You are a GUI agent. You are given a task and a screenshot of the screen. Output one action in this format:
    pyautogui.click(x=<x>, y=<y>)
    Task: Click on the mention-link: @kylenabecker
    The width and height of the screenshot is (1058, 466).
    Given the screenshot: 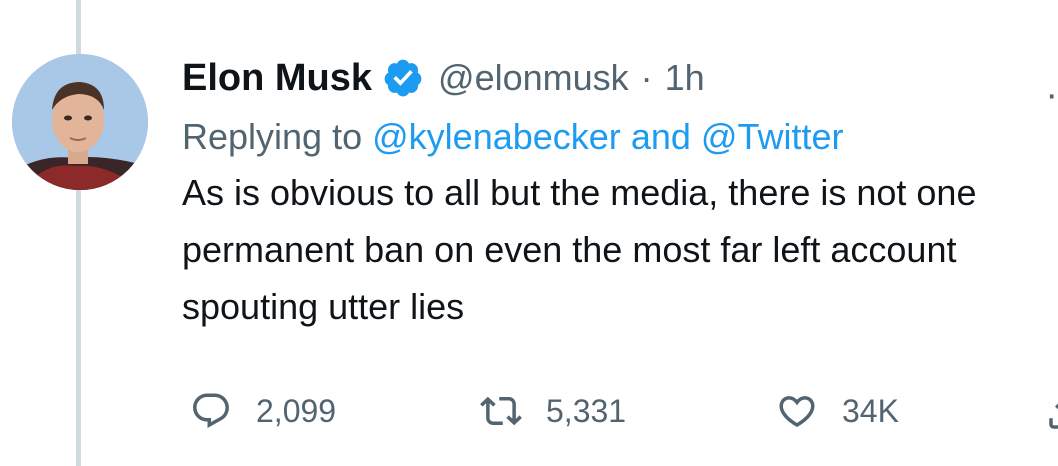 What is the action you would take?
    pyautogui.click(x=496, y=136)
    